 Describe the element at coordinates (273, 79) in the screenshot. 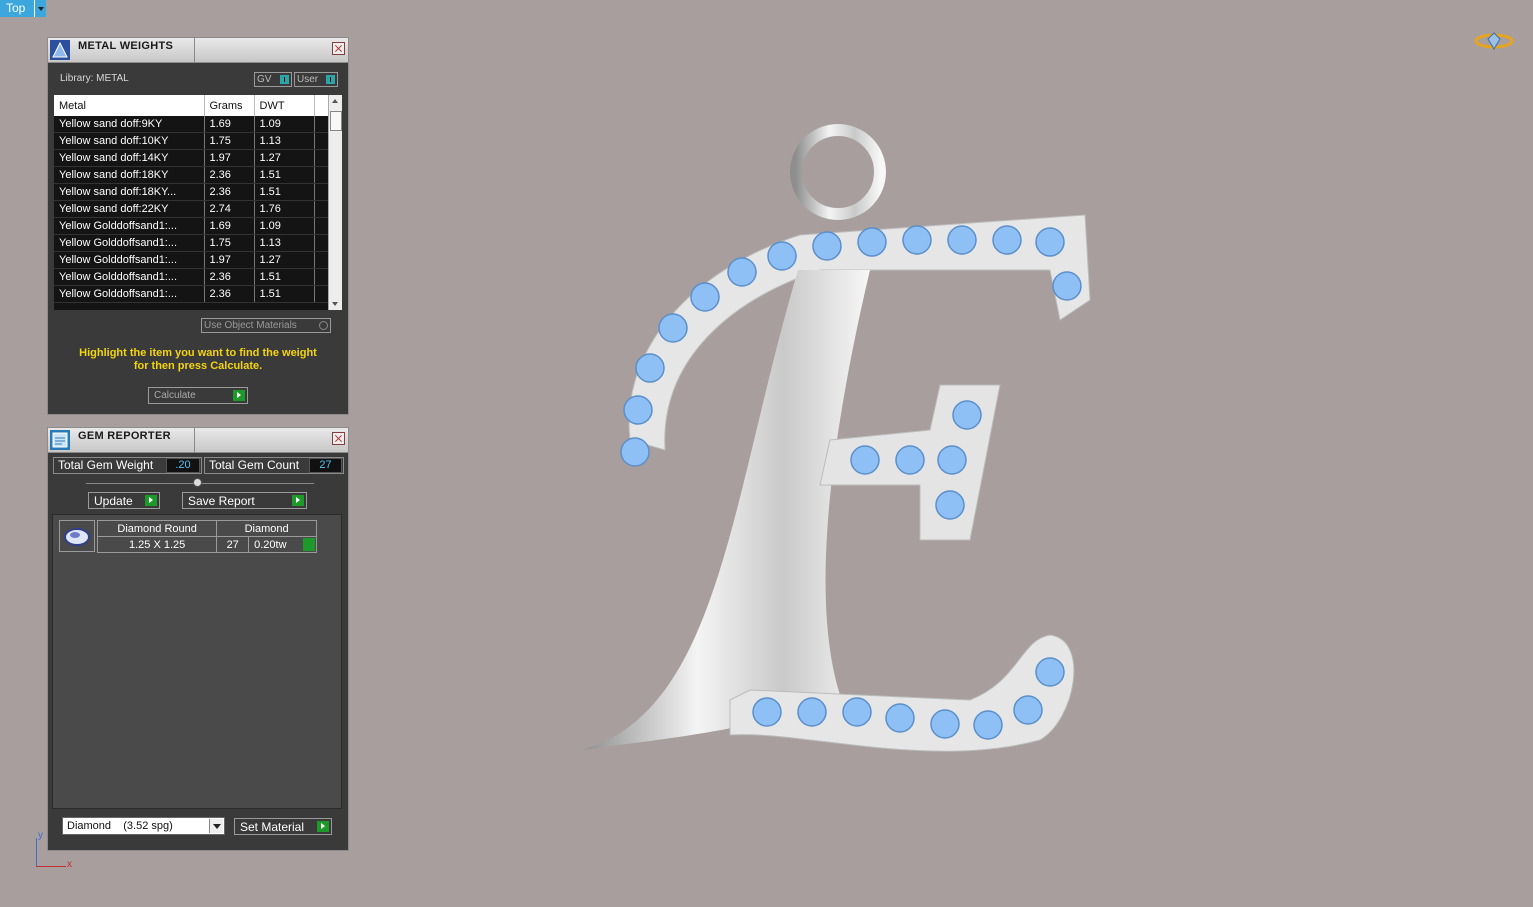

I see `gv-toggle: GV` at that location.